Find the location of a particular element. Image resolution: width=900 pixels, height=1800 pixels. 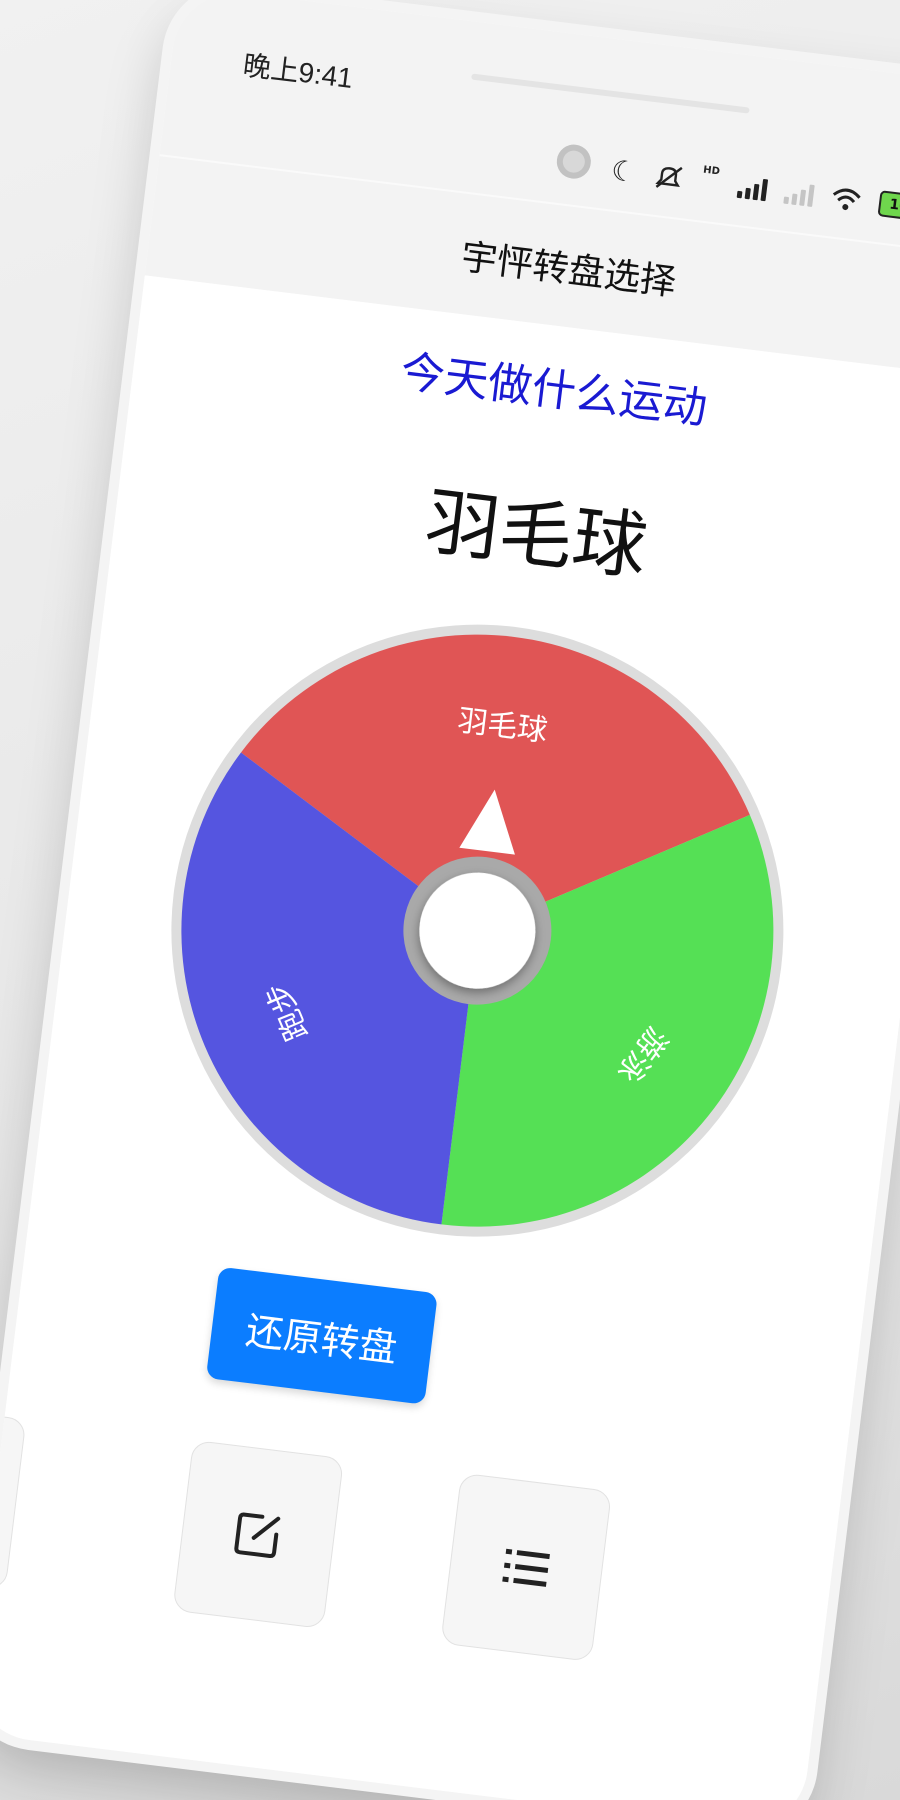

list-icon is located at coordinates (526, 1567).